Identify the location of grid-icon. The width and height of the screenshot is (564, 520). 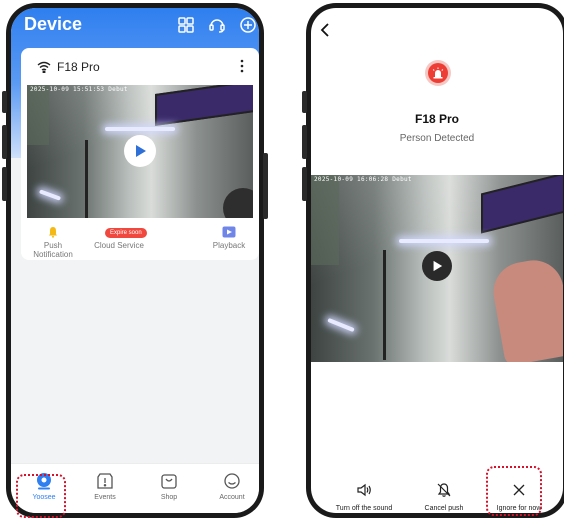
(186, 25).